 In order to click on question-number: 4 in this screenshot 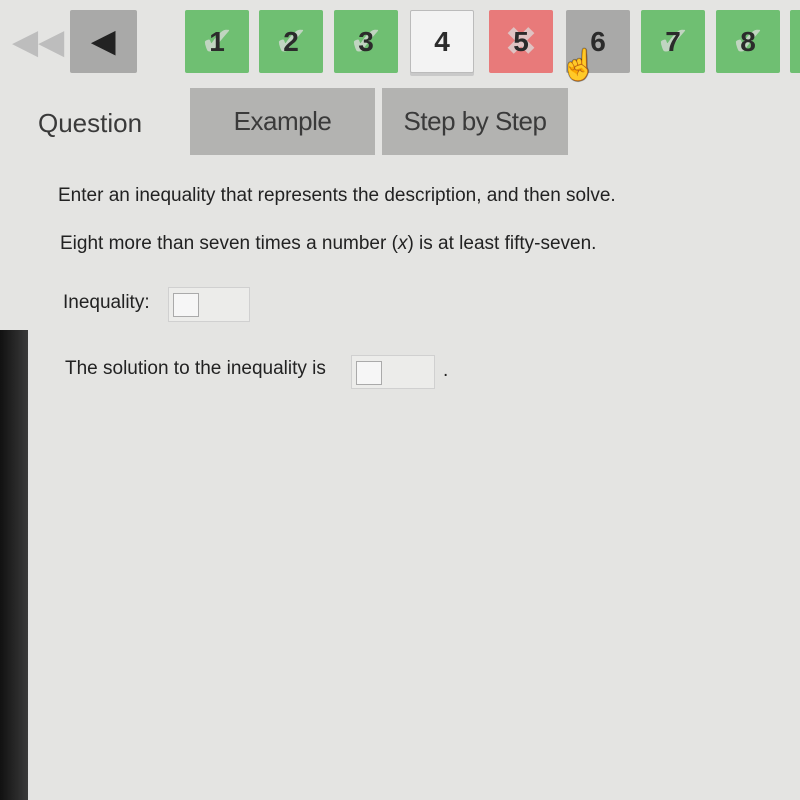, I will do `click(442, 41)`.